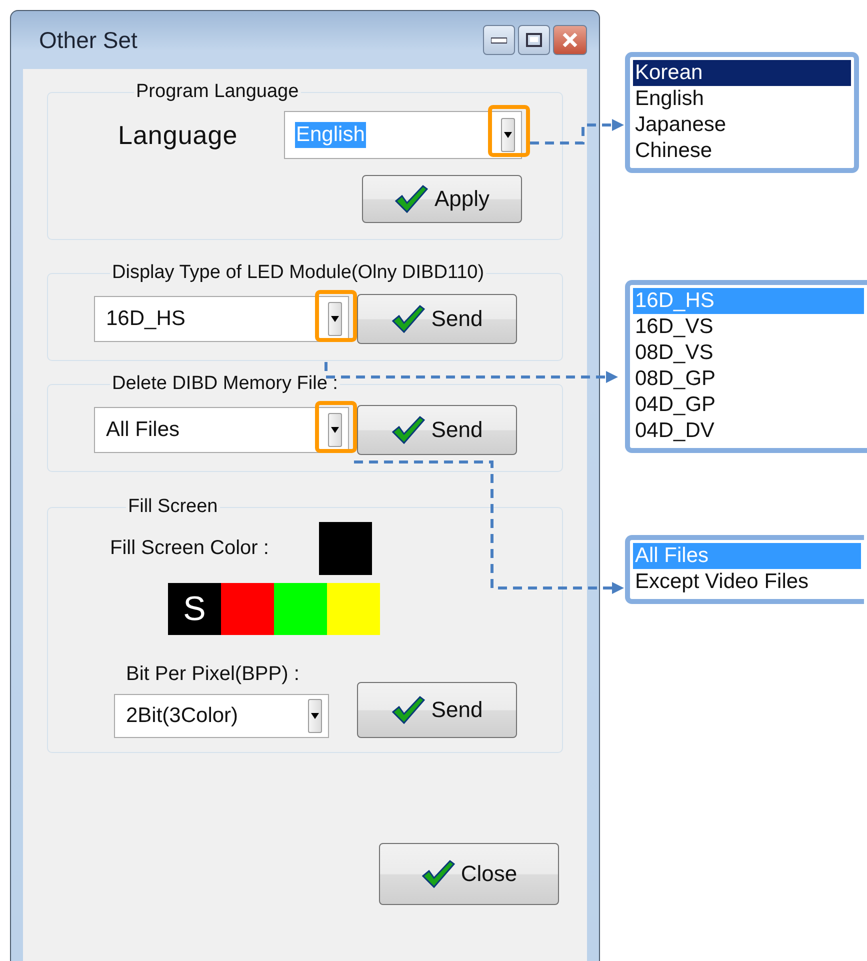 Image resolution: width=867 pixels, height=961 pixels. What do you see at coordinates (748, 431) in the screenshot?
I see `list-option: 04D_DV` at bounding box center [748, 431].